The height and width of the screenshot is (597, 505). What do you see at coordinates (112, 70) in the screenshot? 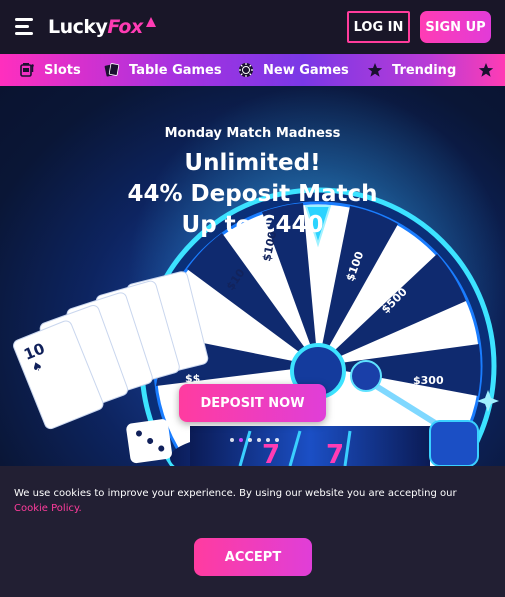
I see `cards-icon` at bounding box center [112, 70].